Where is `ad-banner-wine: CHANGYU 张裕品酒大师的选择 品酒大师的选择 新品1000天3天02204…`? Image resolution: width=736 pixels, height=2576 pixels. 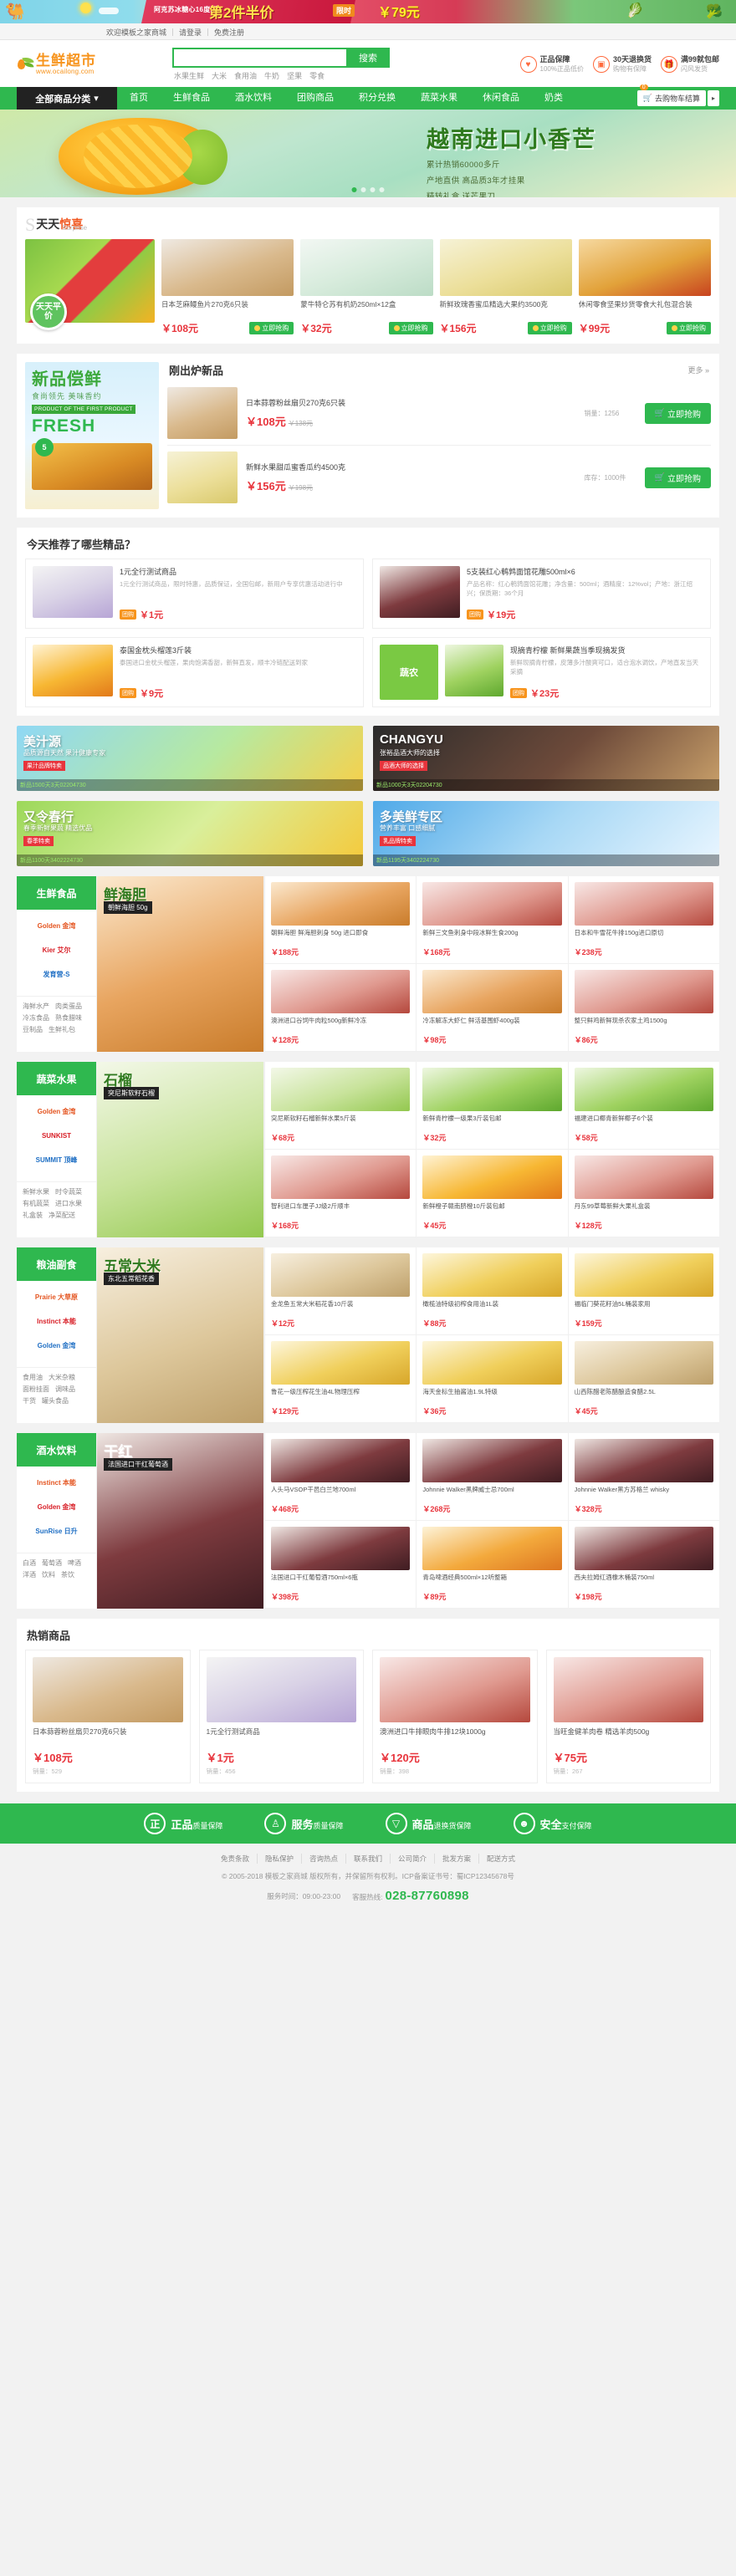 ad-banner-wine: CHANGYU 张裕品酒大师的选择 品酒大师的选择 新品1000天3天02204… is located at coordinates (546, 759).